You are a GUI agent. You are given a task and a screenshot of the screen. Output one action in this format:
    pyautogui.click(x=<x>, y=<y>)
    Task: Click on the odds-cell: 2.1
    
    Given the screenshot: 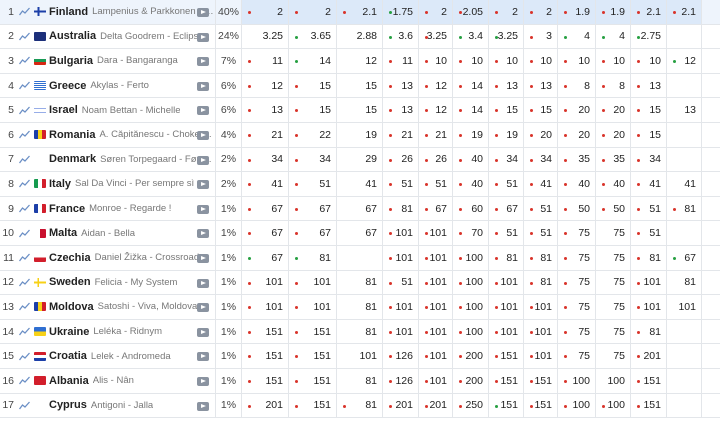 What is the action you would take?
    pyautogui.click(x=649, y=12)
    